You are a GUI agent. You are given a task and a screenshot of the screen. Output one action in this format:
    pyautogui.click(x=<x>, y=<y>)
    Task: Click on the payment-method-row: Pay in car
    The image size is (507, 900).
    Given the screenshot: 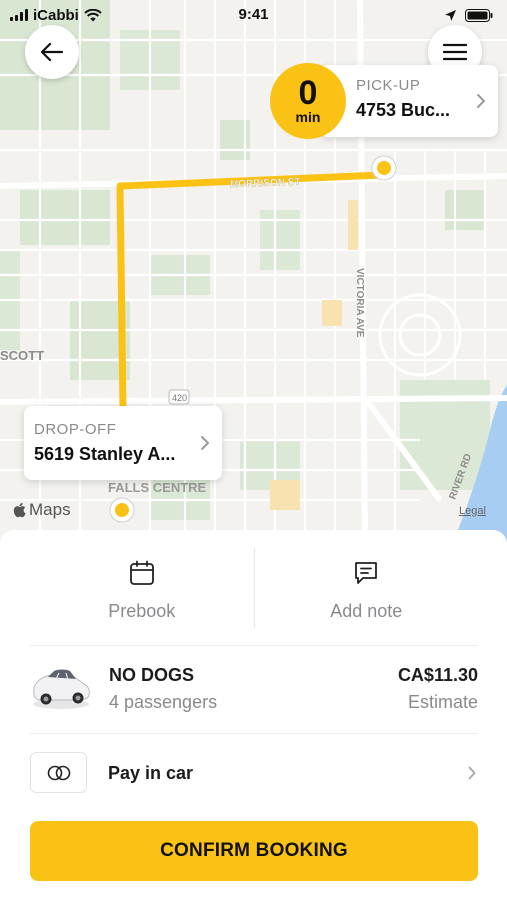 What is the action you would take?
    pyautogui.click(x=254, y=773)
    